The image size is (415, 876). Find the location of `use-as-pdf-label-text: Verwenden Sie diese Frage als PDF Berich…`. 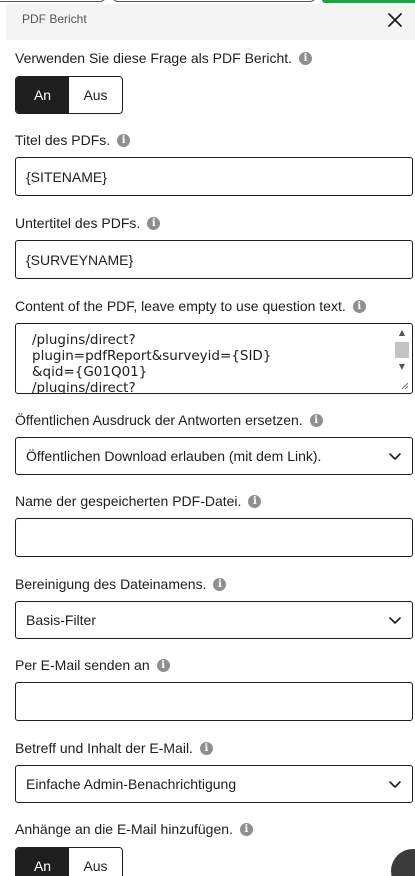

use-as-pdf-label-text: Verwenden Sie diese Frage als PDF Berich… is located at coordinates (154, 58).